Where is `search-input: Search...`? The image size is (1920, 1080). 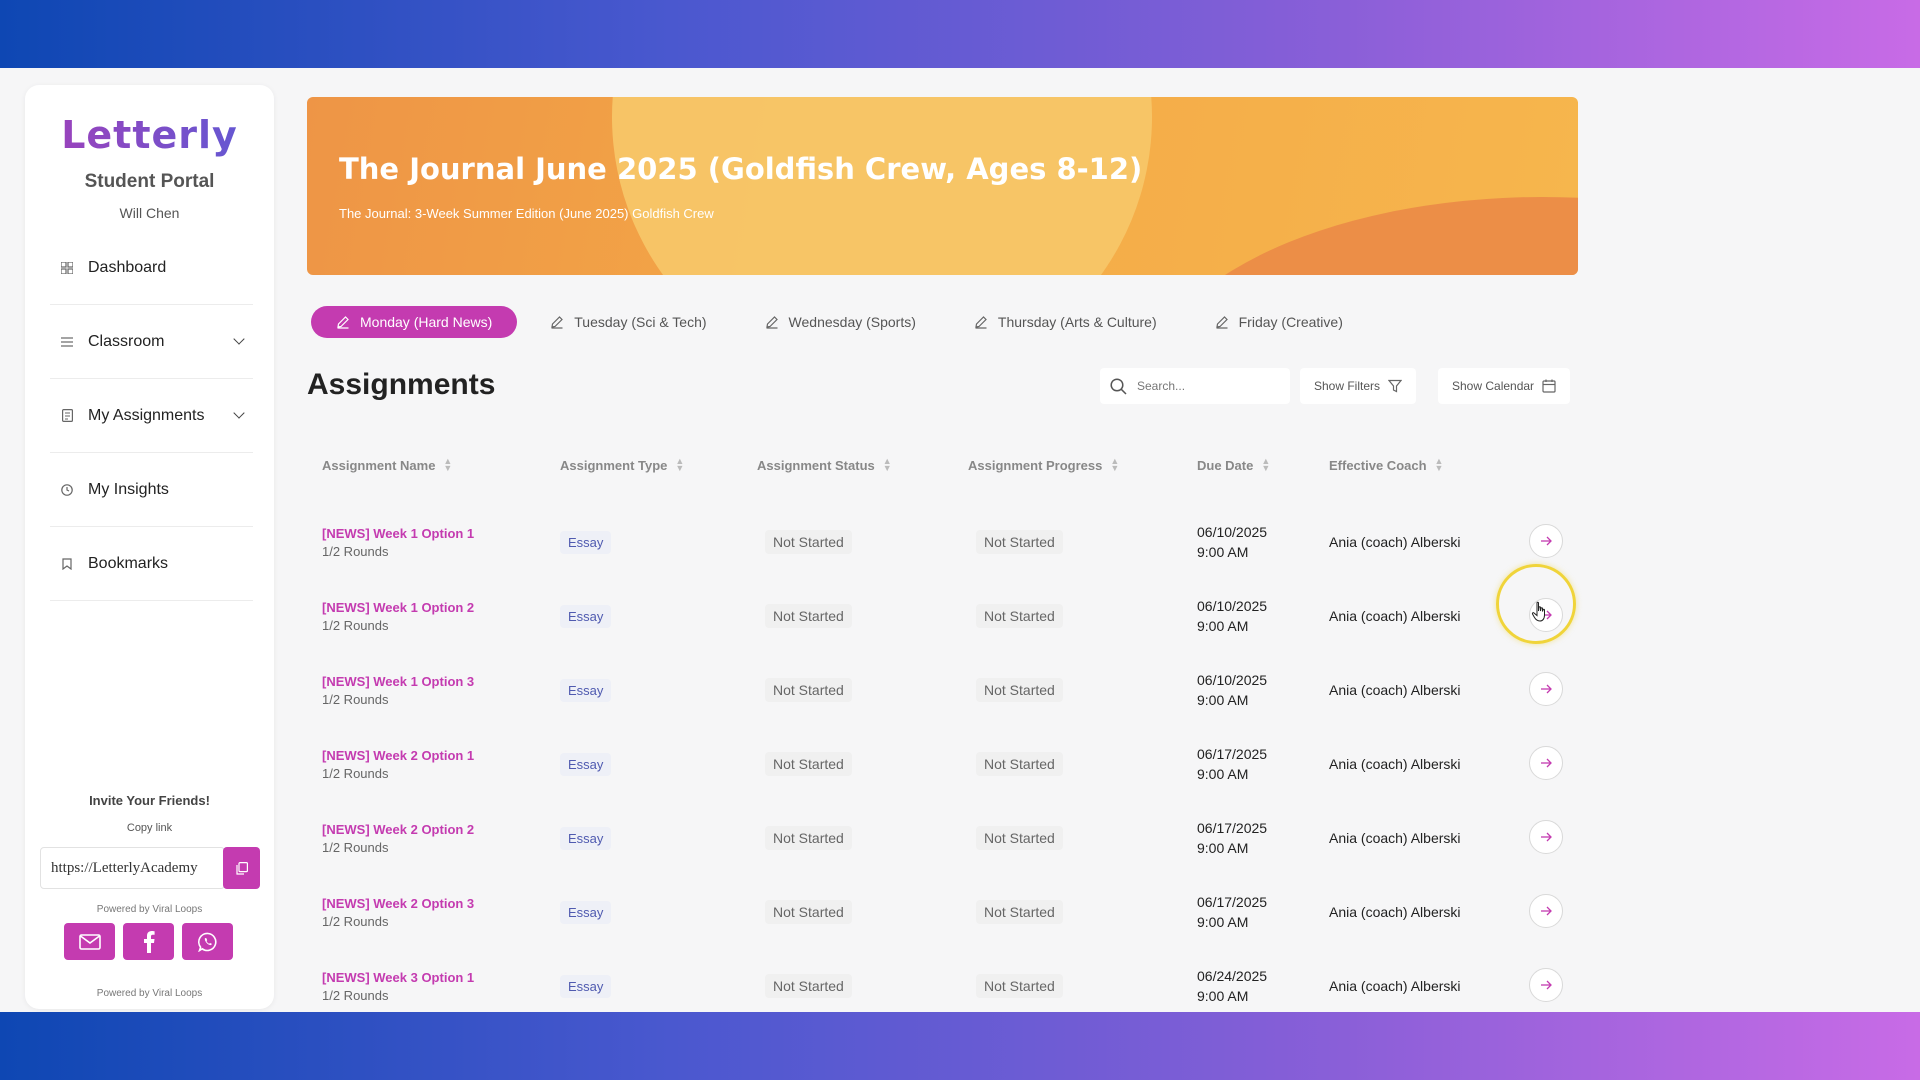 search-input: Search... is located at coordinates (1161, 386).